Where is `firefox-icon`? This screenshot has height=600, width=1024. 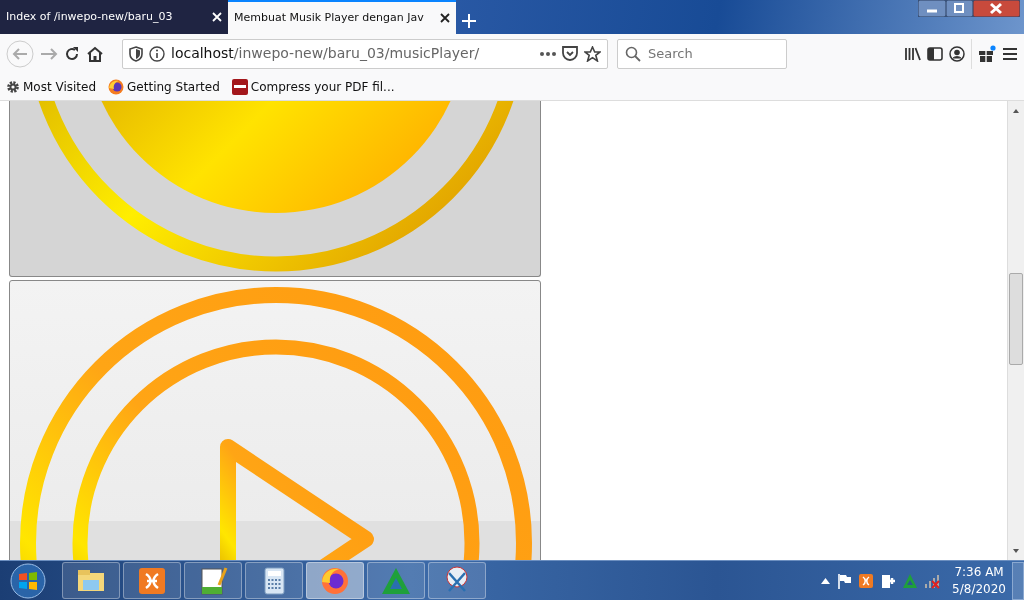
firefox-icon is located at coordinates (116, 86).